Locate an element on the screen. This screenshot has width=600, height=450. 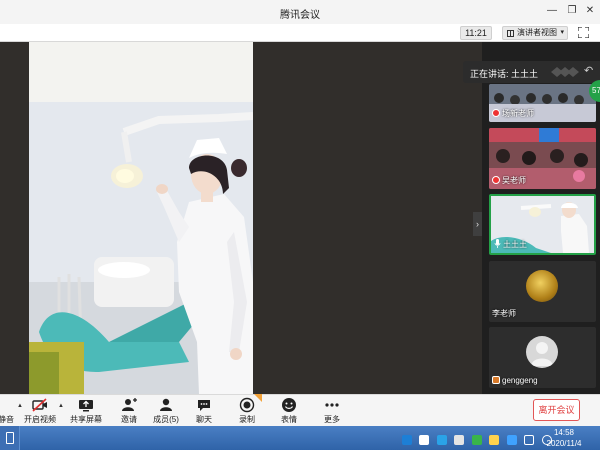
tray-shield-icon is located at coordinates (494, 440).